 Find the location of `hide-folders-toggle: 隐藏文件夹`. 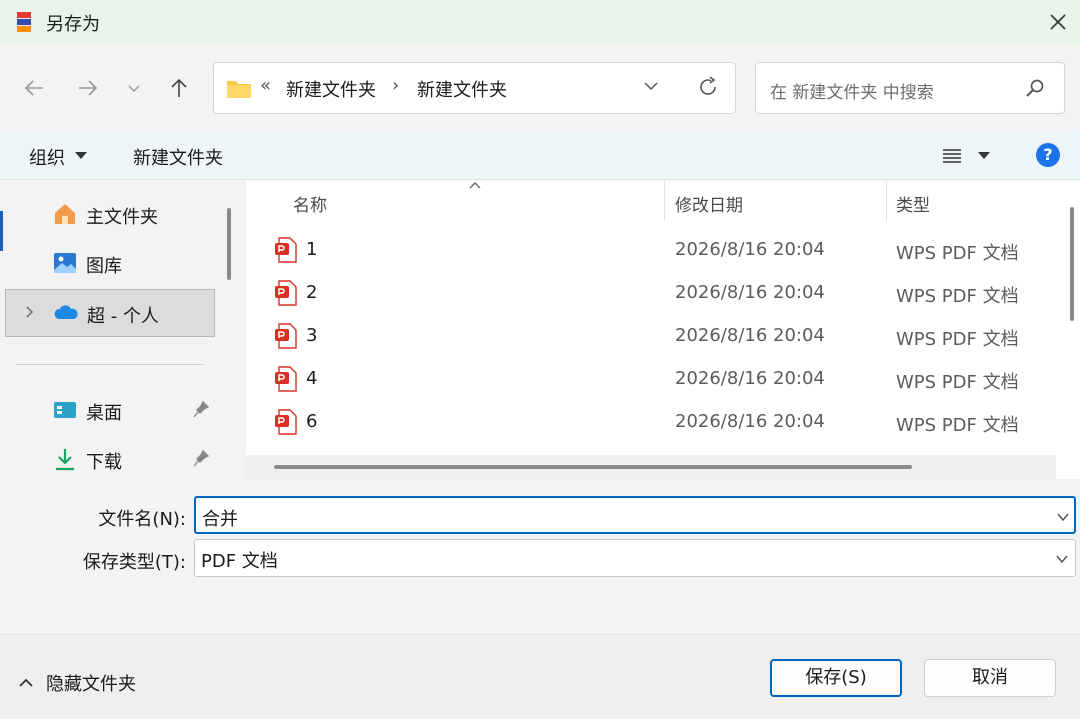

hide-folders-toggle: 隐藏文件夹 is located at coordinates (77, 683).